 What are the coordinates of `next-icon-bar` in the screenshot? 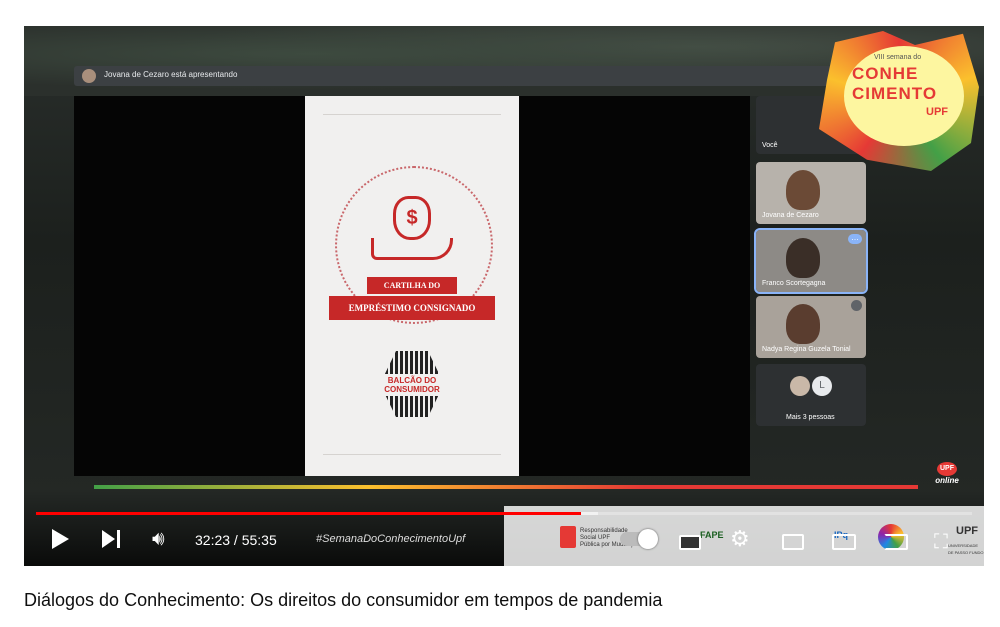 It's located at (118, 539).